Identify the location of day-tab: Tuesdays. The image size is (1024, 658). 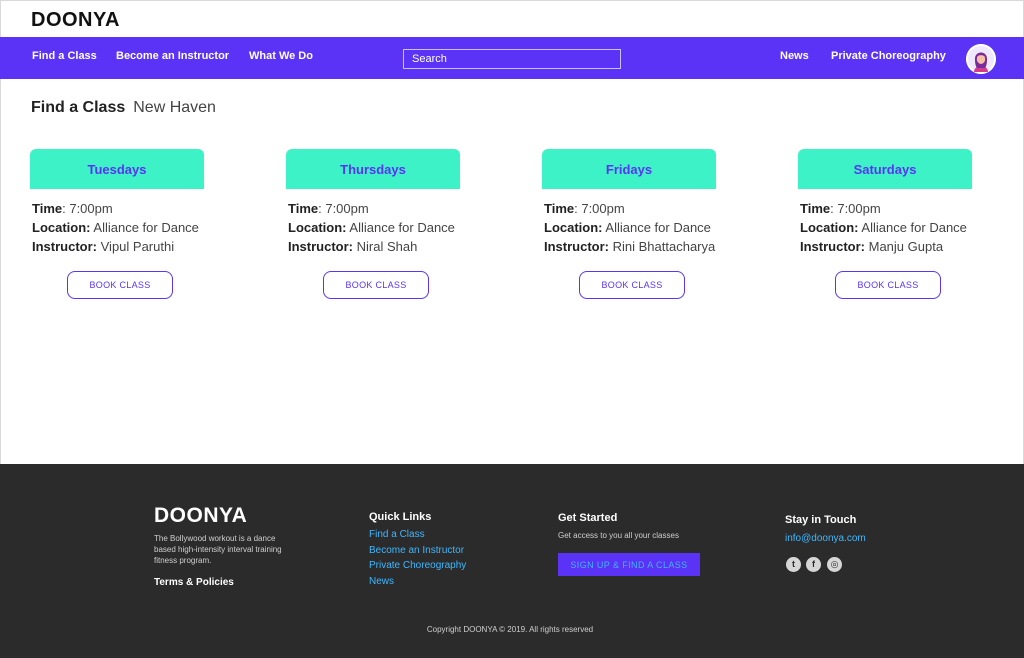
(117, 169).